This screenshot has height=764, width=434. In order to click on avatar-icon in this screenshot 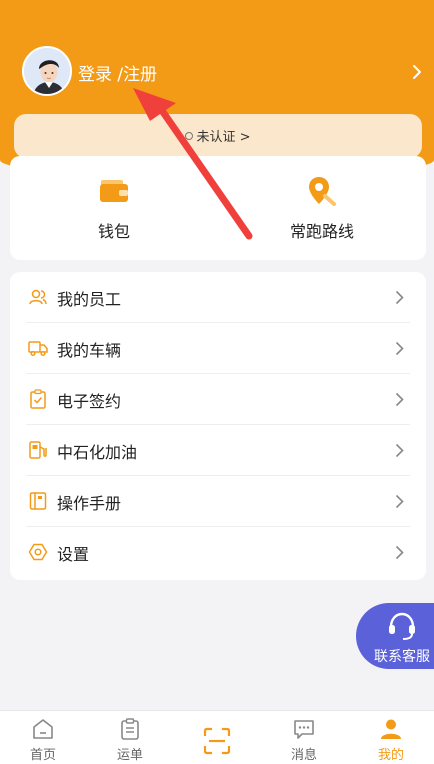, I will do `click(47, 71)`.